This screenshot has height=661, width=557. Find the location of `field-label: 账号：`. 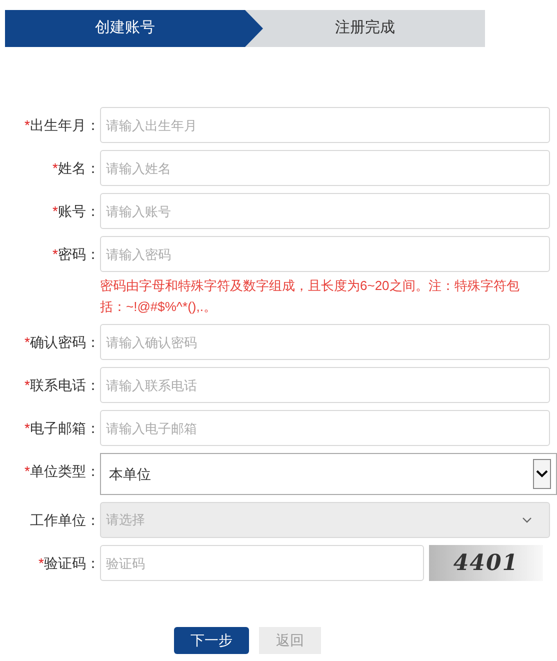

field-label: 账号： is located at coordinates (79, 211).